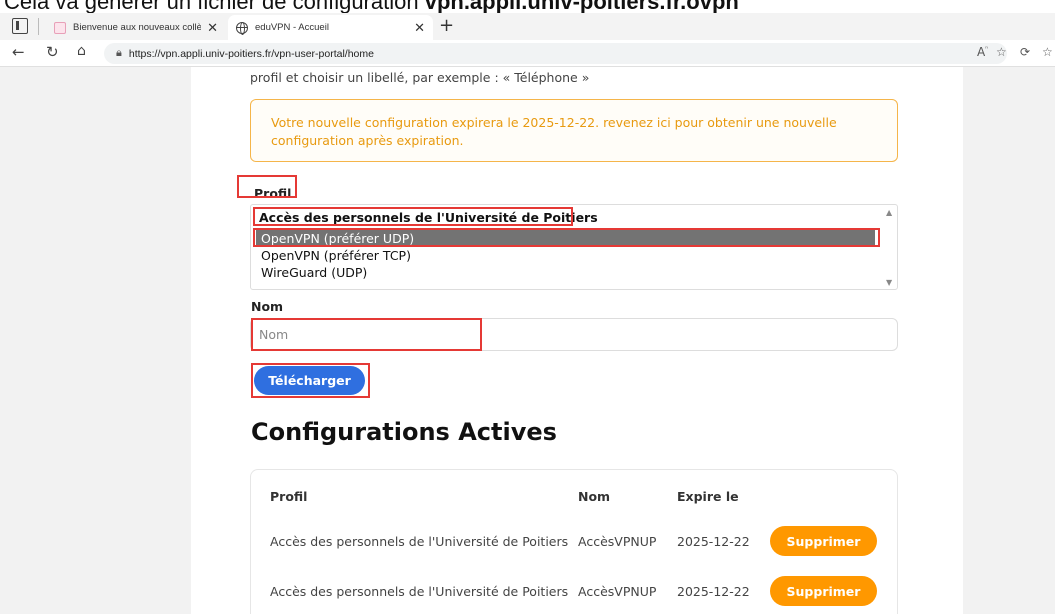 The image size is (1055, 614). Describe the element at coordinates (273, 193) in the screenshot. I see `profil-label: Profil` at that location.